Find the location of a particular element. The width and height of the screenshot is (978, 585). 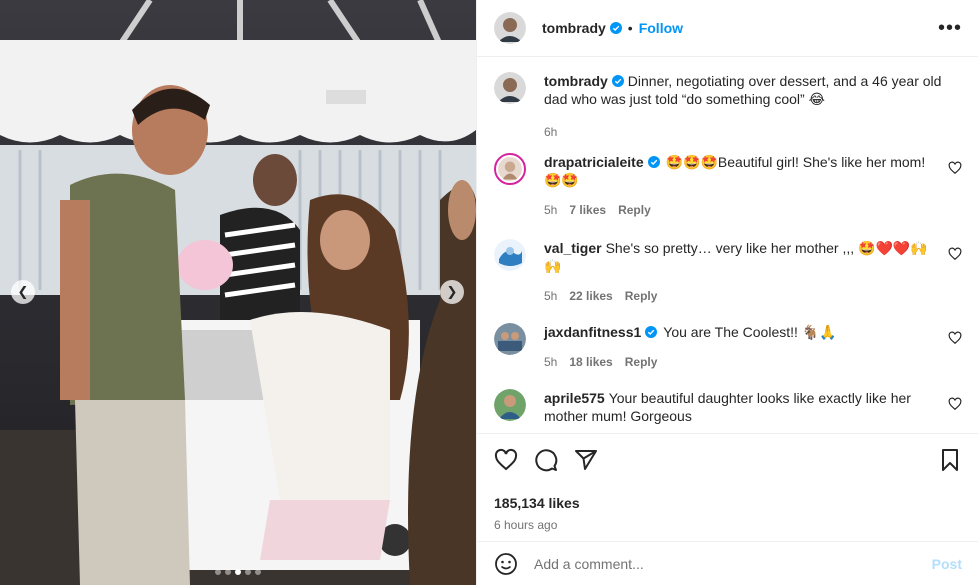

post-header: tombrady • Follow ••• is located at coordinates (727, 28).